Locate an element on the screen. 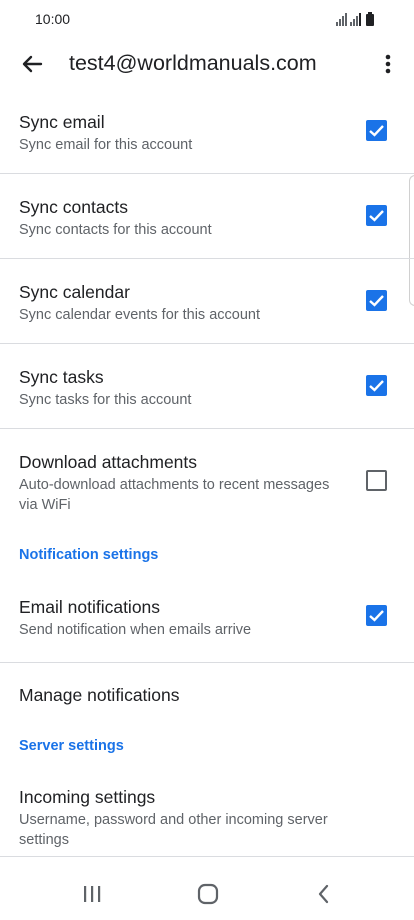 This screenshot has width=414, height=920. setting-title: Manage notifications is located at coordinates (99, 695).